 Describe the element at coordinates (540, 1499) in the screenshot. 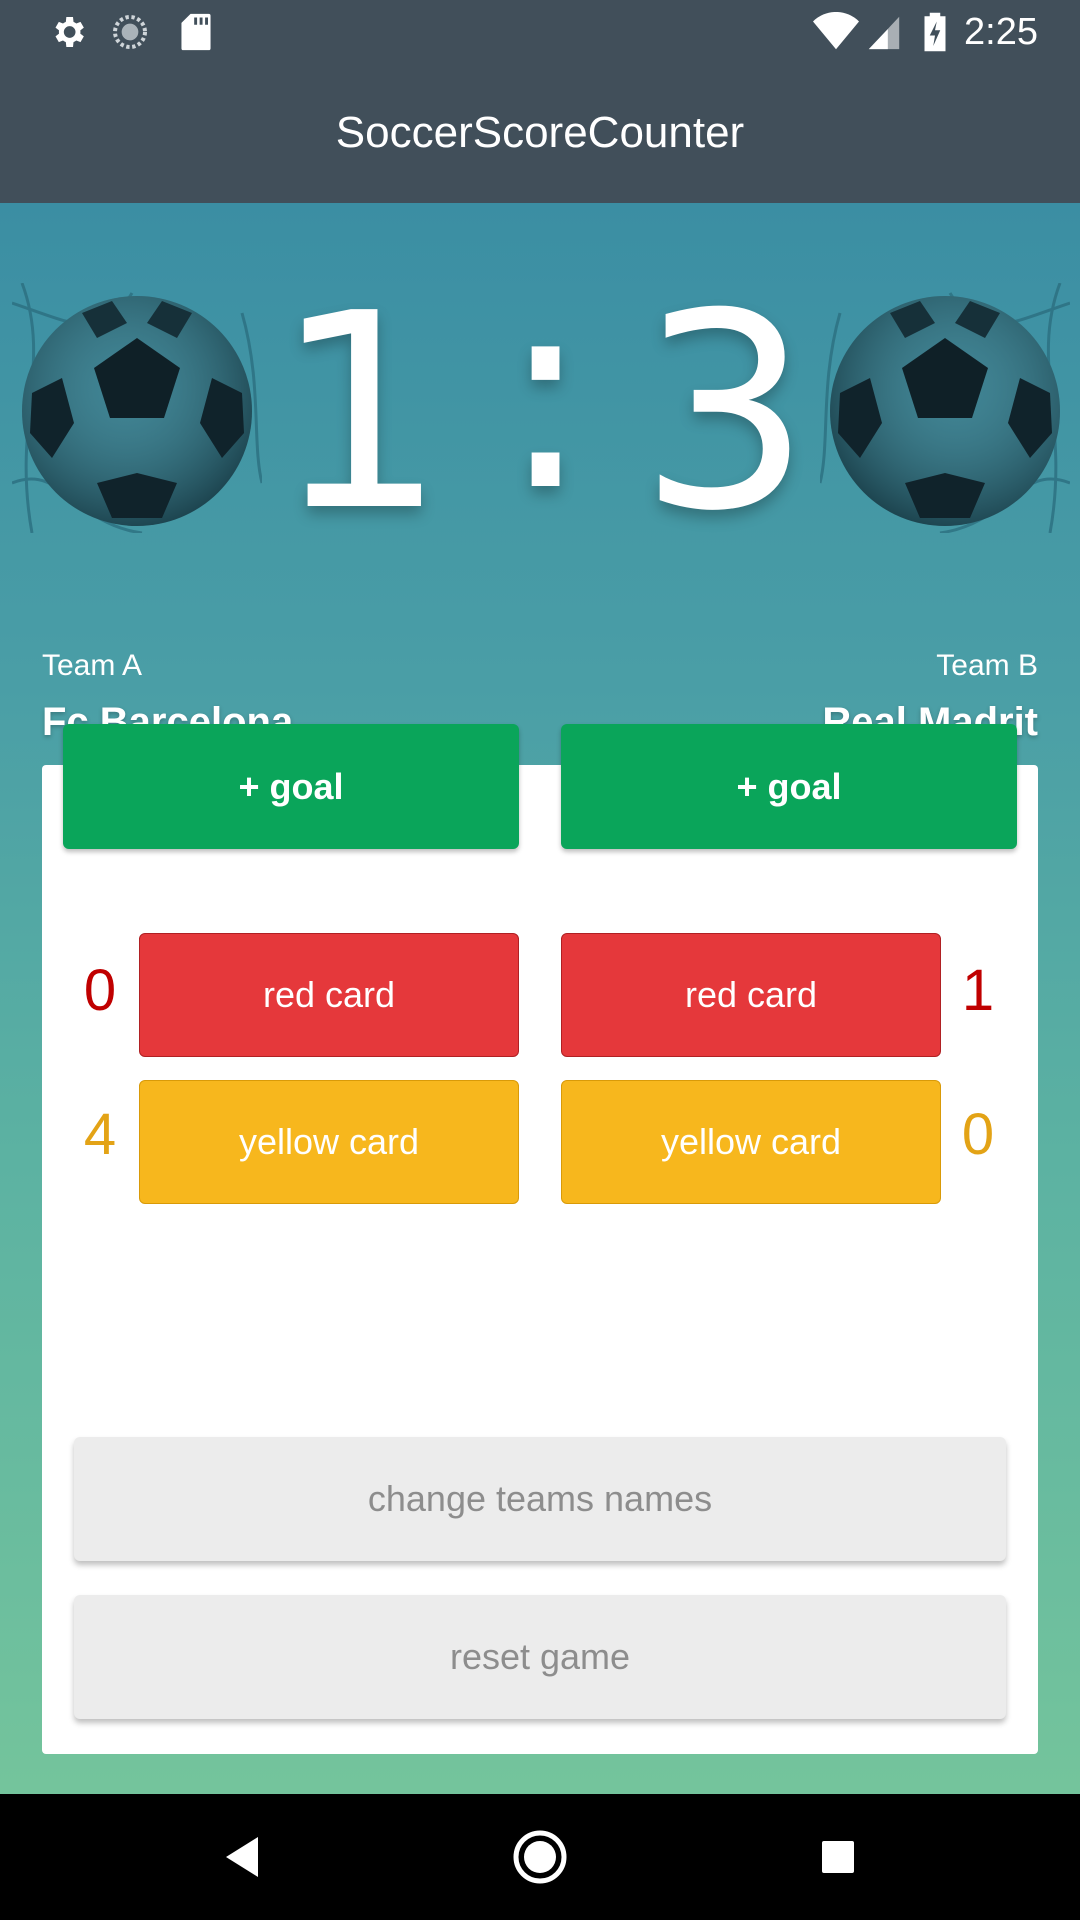

I see `change-team-names-button: change teams names` at that location.